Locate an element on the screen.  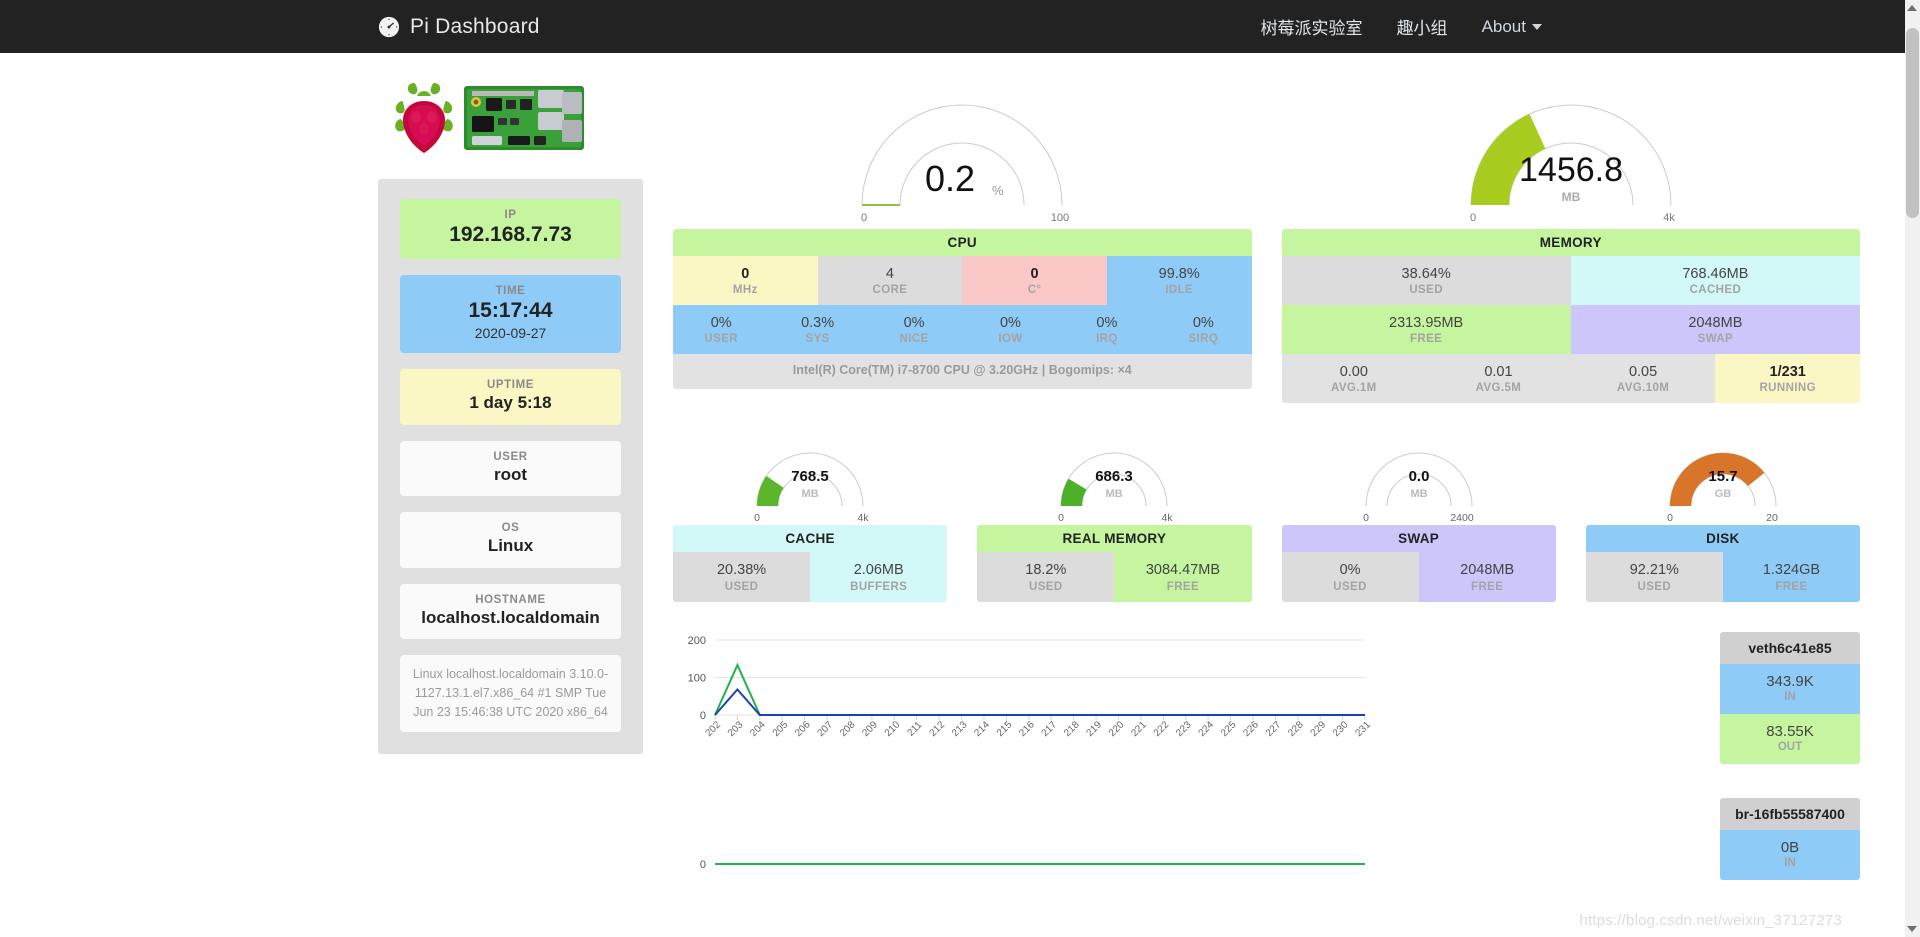
network-card-veth: veth6c41e85 343.9K IN 83.55K OUT is located at coordinates (1790, 697).